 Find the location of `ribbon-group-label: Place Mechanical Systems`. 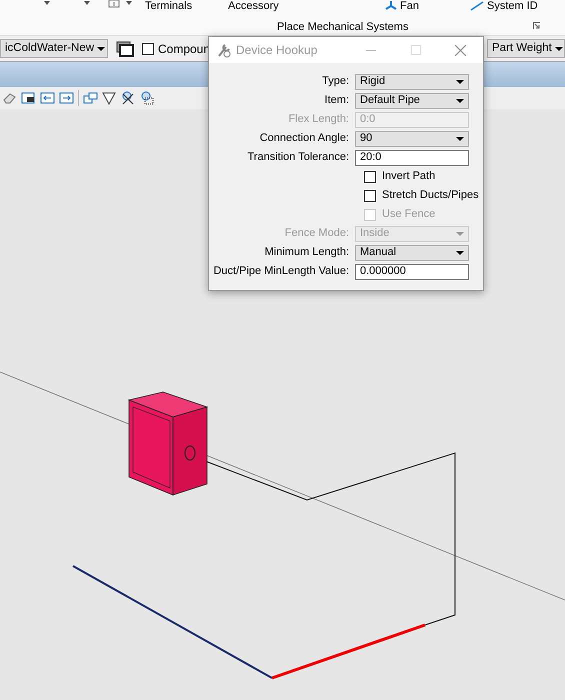

ribbon-group-label: Place Mechanical Systems is located at coordinates (342, 27).